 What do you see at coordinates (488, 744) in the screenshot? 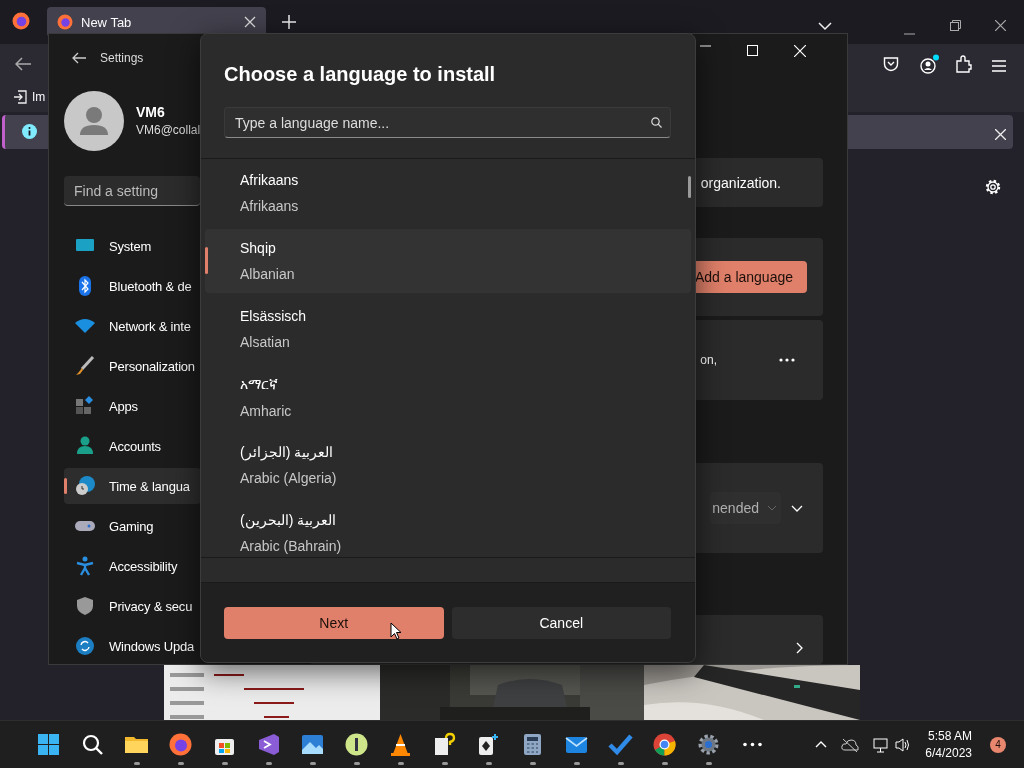
I see `cards-icon` at bounding box center [488, 744].